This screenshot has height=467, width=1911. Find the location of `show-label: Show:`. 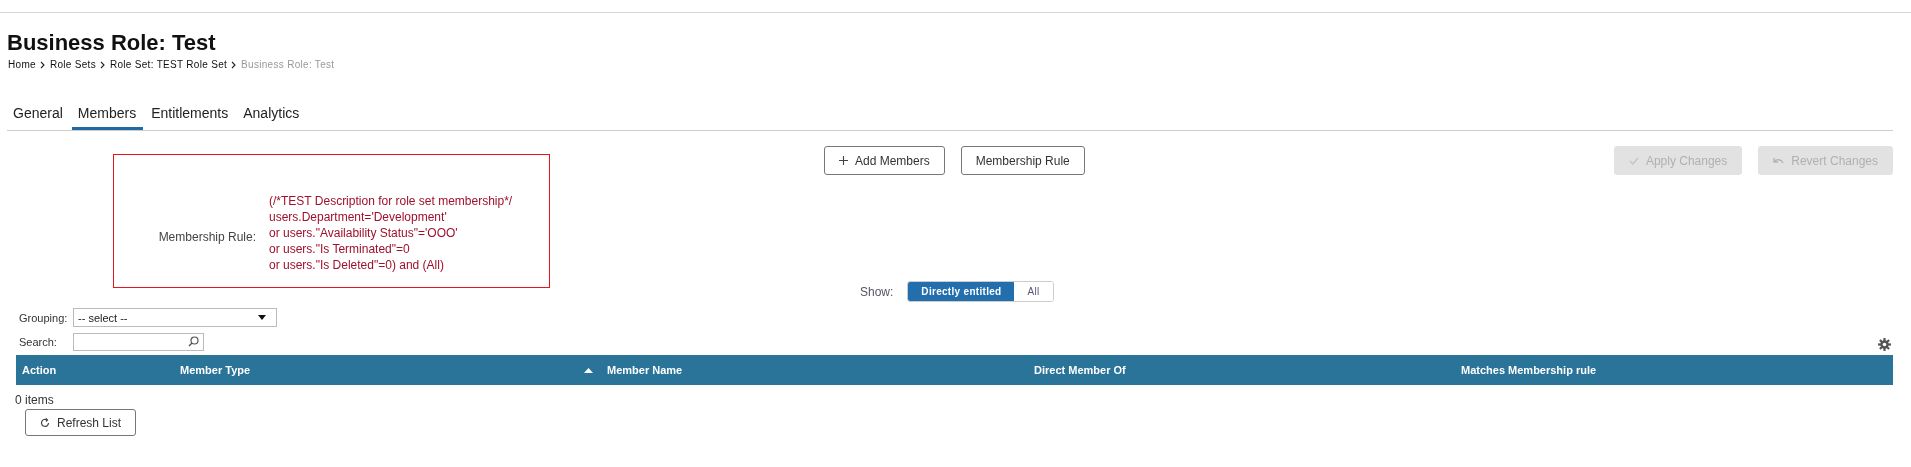

show-label: Show: is located at coordinates (877, 291).